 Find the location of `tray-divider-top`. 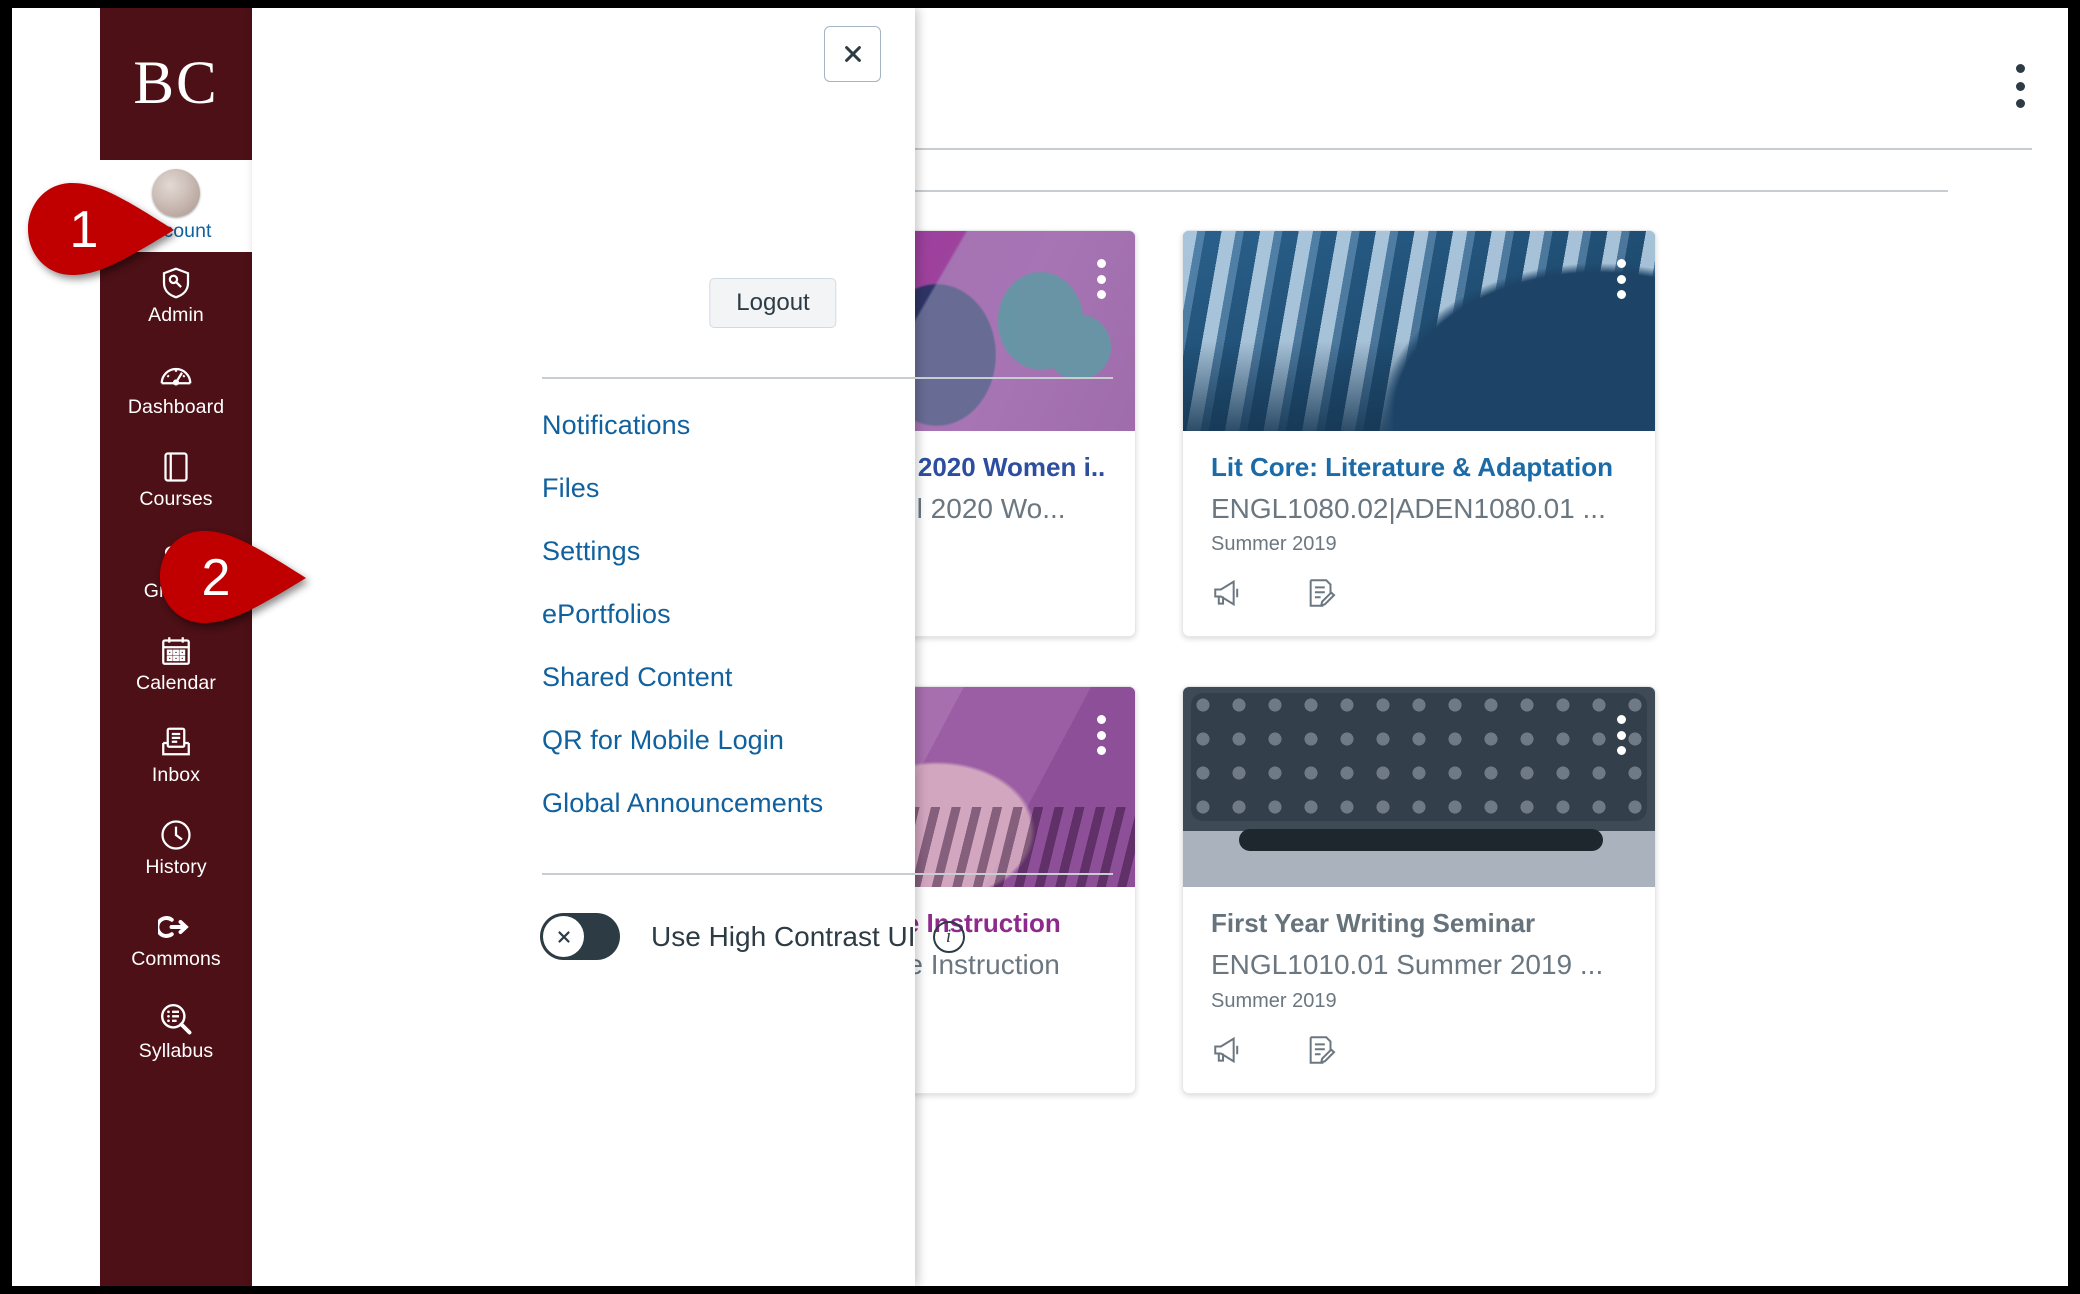

tray-divider-top is located at coordinates (827, 378).